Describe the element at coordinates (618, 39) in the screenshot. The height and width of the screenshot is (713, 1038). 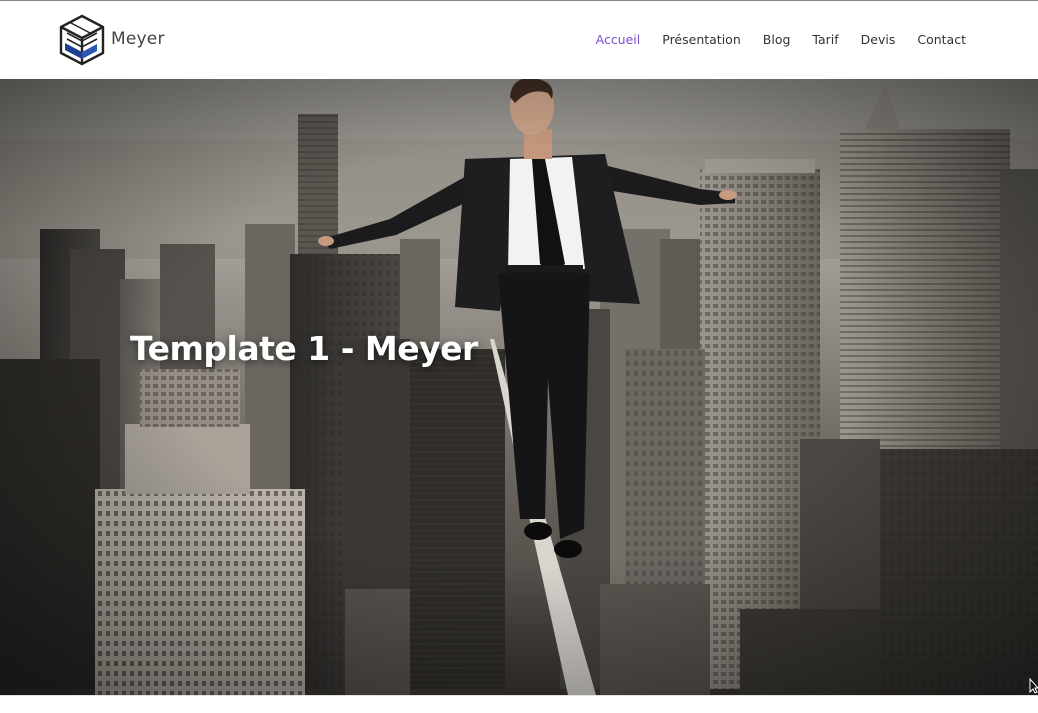
I see `nav-accueil: Accueil` at that location.